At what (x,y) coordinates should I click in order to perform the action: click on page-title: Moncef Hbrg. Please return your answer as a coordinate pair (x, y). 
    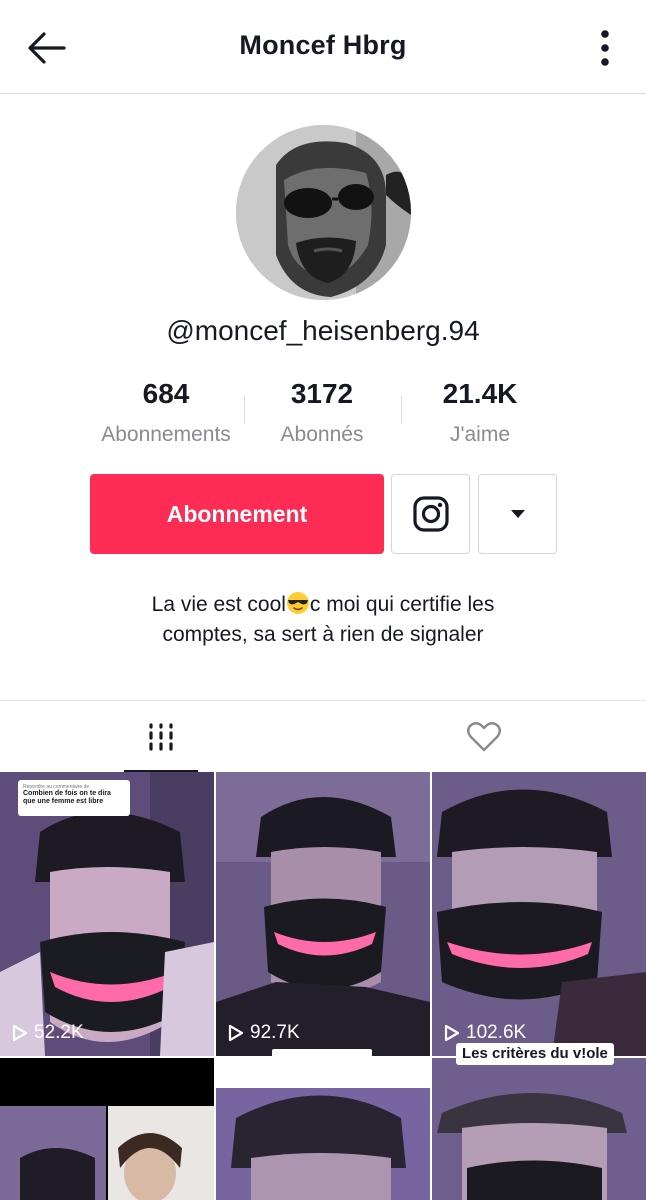
    Looking at the image, I should click on (323, 45).